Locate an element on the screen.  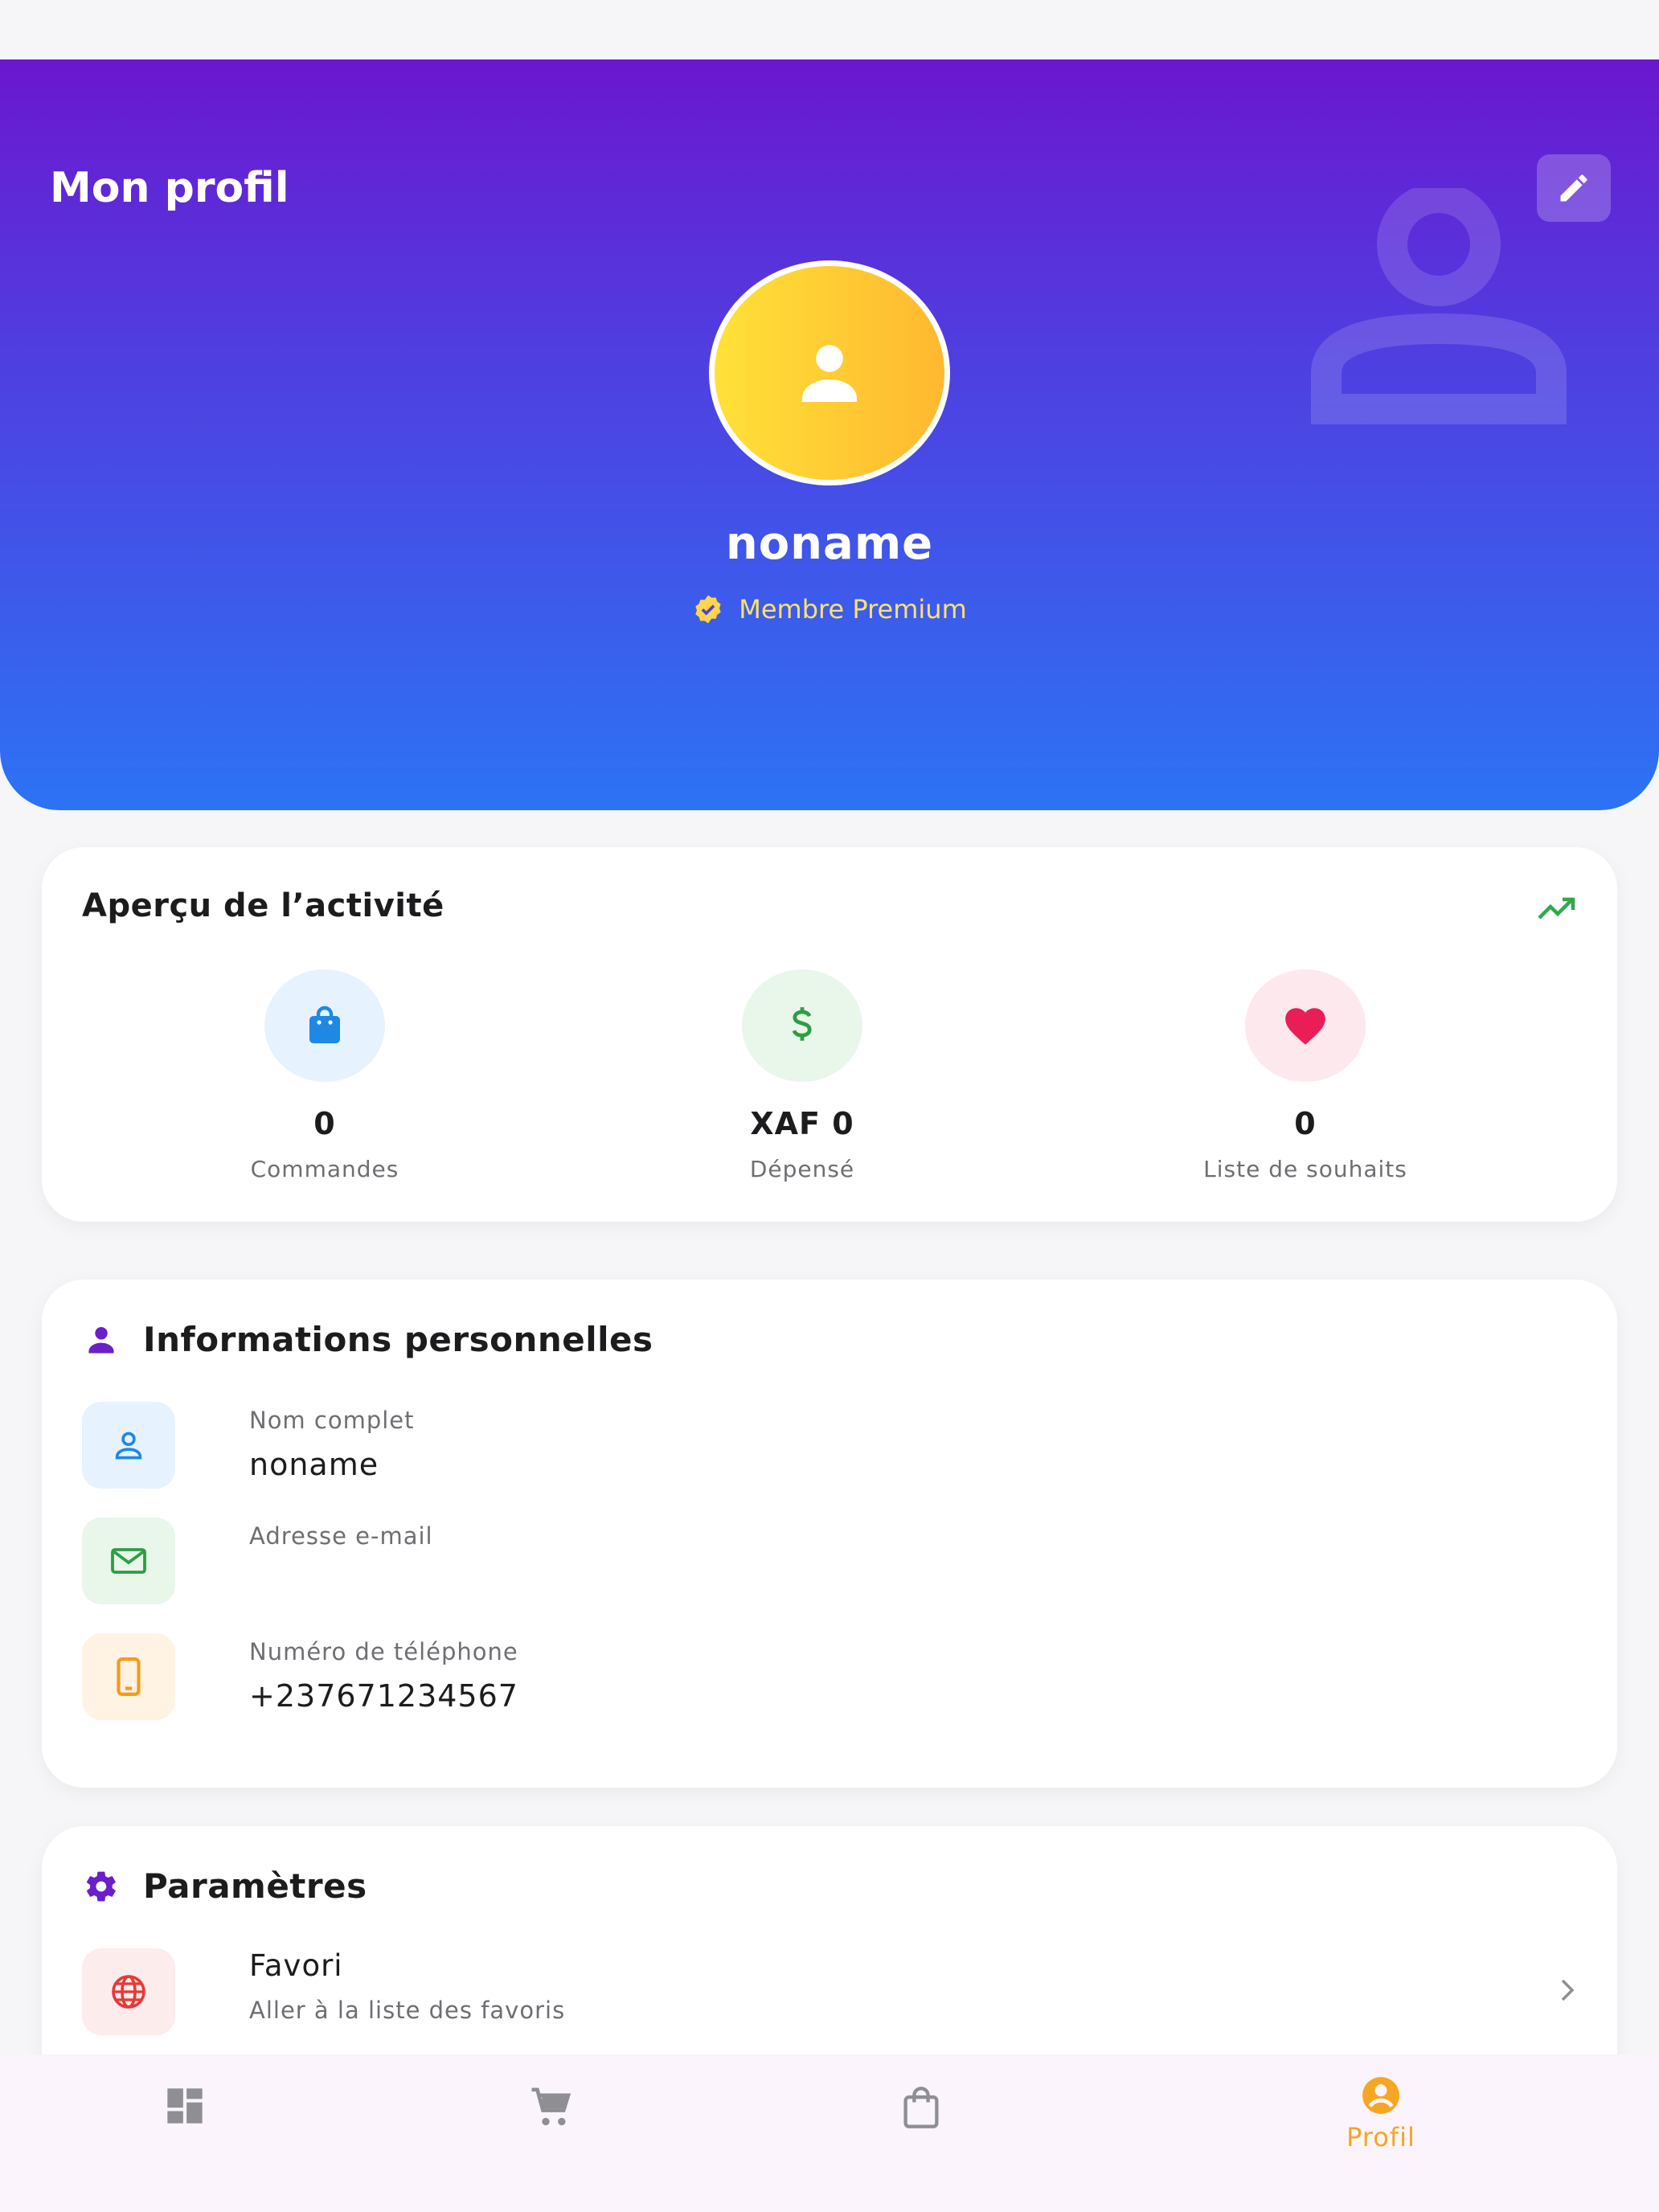
chevron-right-icon is located at coordinates (1568, 1990).